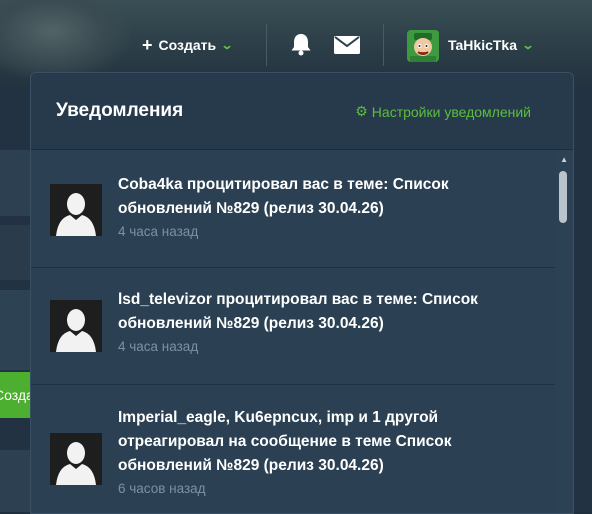  I want to click on notifications-header: Уведомления ⚙ Настройки уведомлений, so click(302, 111).